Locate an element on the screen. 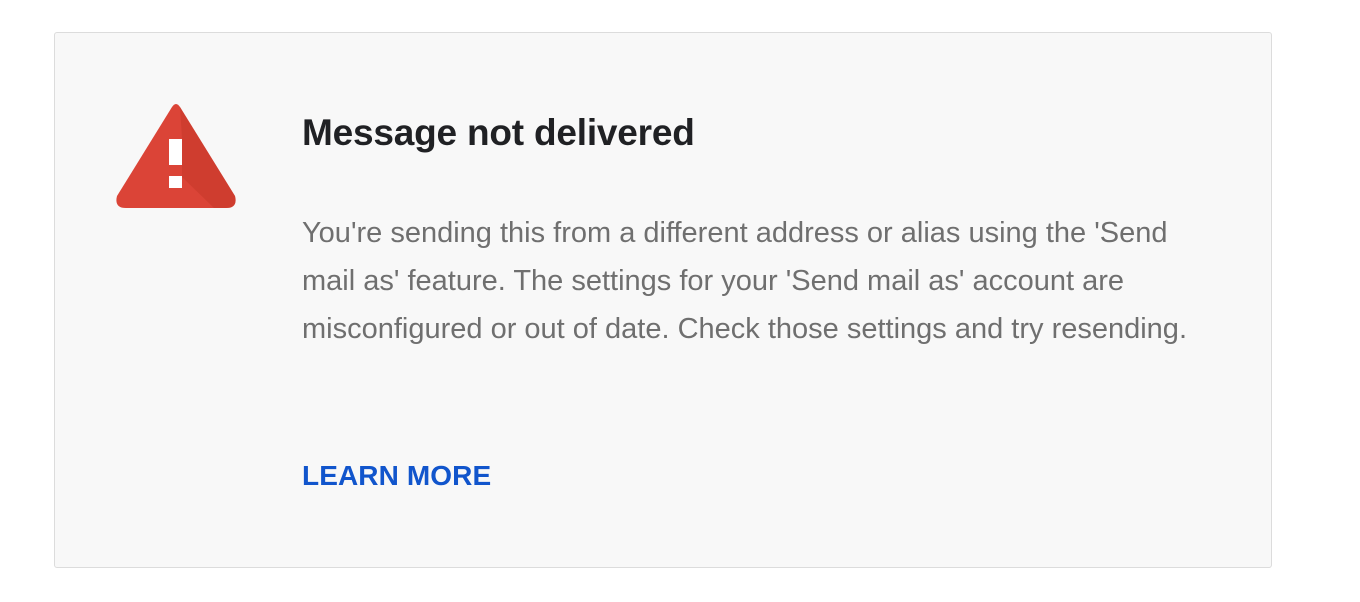 Image resolution: width=1360 pixels, height=602 pixels. learn-more-link: LEARN MORE is located at coordinates (396, 476).